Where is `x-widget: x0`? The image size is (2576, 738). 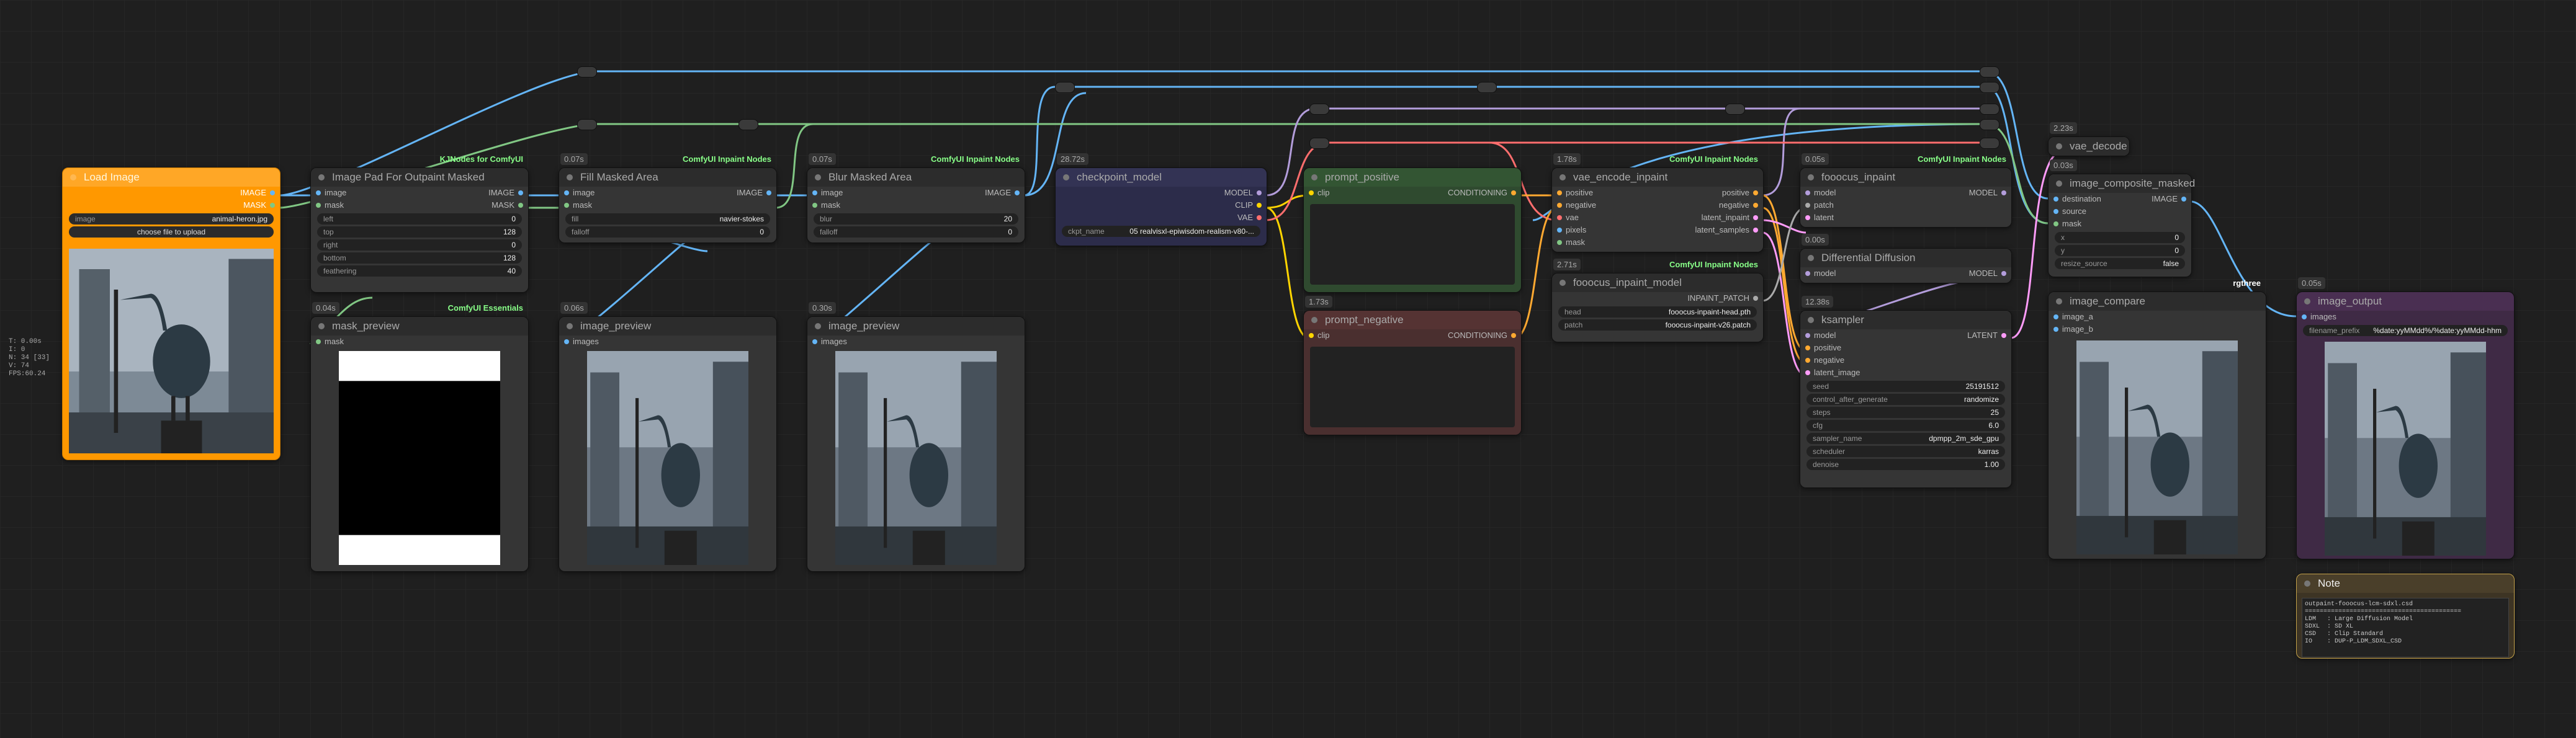
x-widget: x0 is located at coordinates (2120, 237).